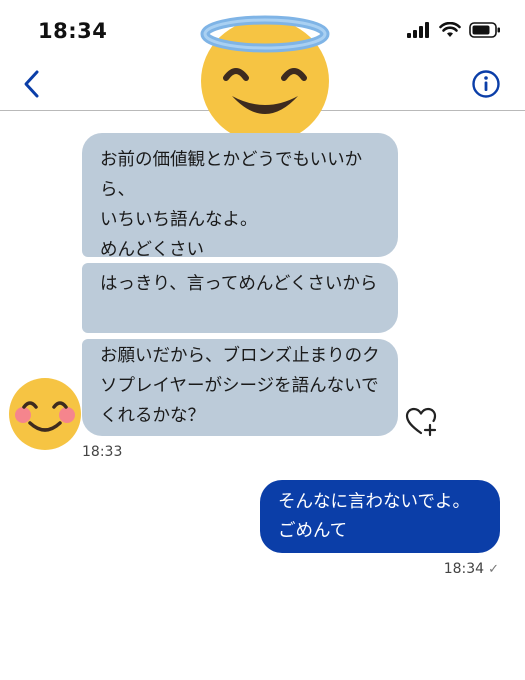 Image resolution: width=525 pixels, height=680 pixels. I want to click on received-message-bubble: お願いだから、ブロンズ止まりのクソプレイヤーがシージを語んないでくれるかな？, so click(240, 387).